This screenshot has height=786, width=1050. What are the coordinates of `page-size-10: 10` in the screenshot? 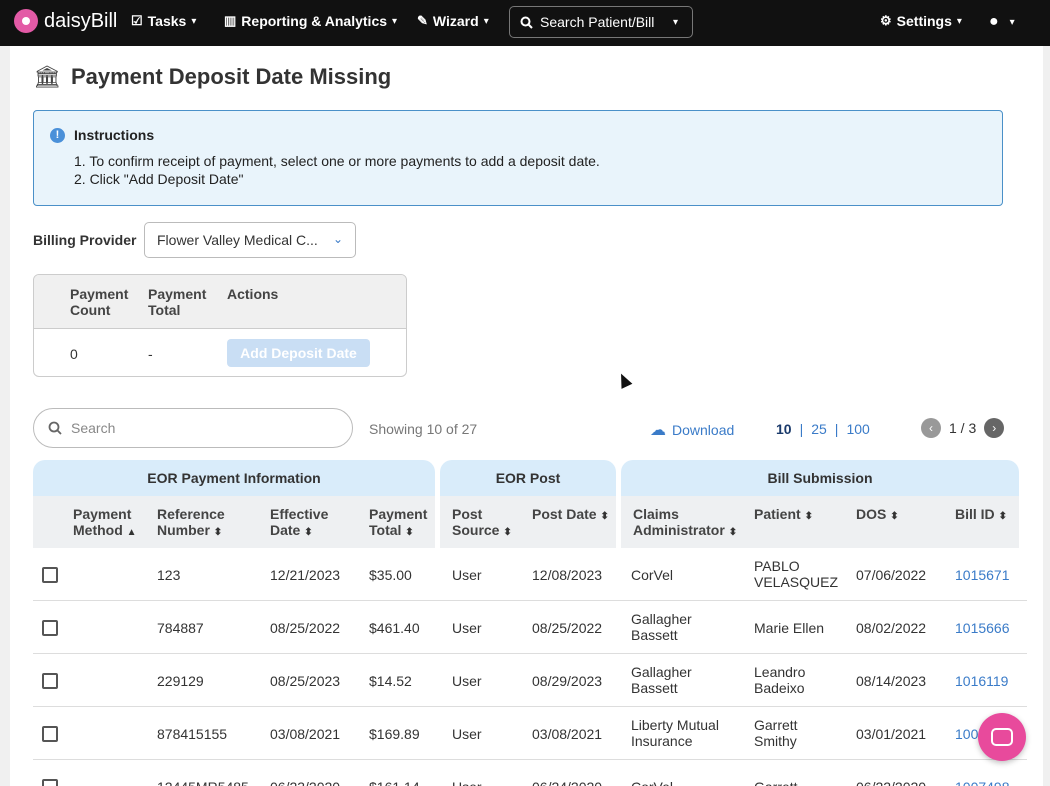 It's located at (784, 429).